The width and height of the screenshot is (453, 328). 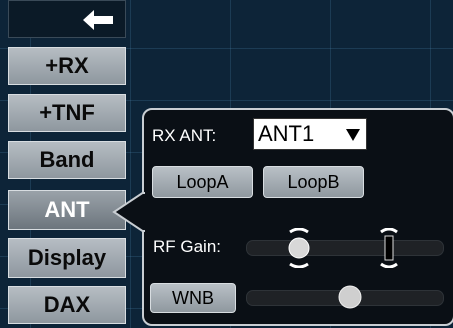 I want to click on sidebar-item-label: +RX, so click(x=67, y=65).